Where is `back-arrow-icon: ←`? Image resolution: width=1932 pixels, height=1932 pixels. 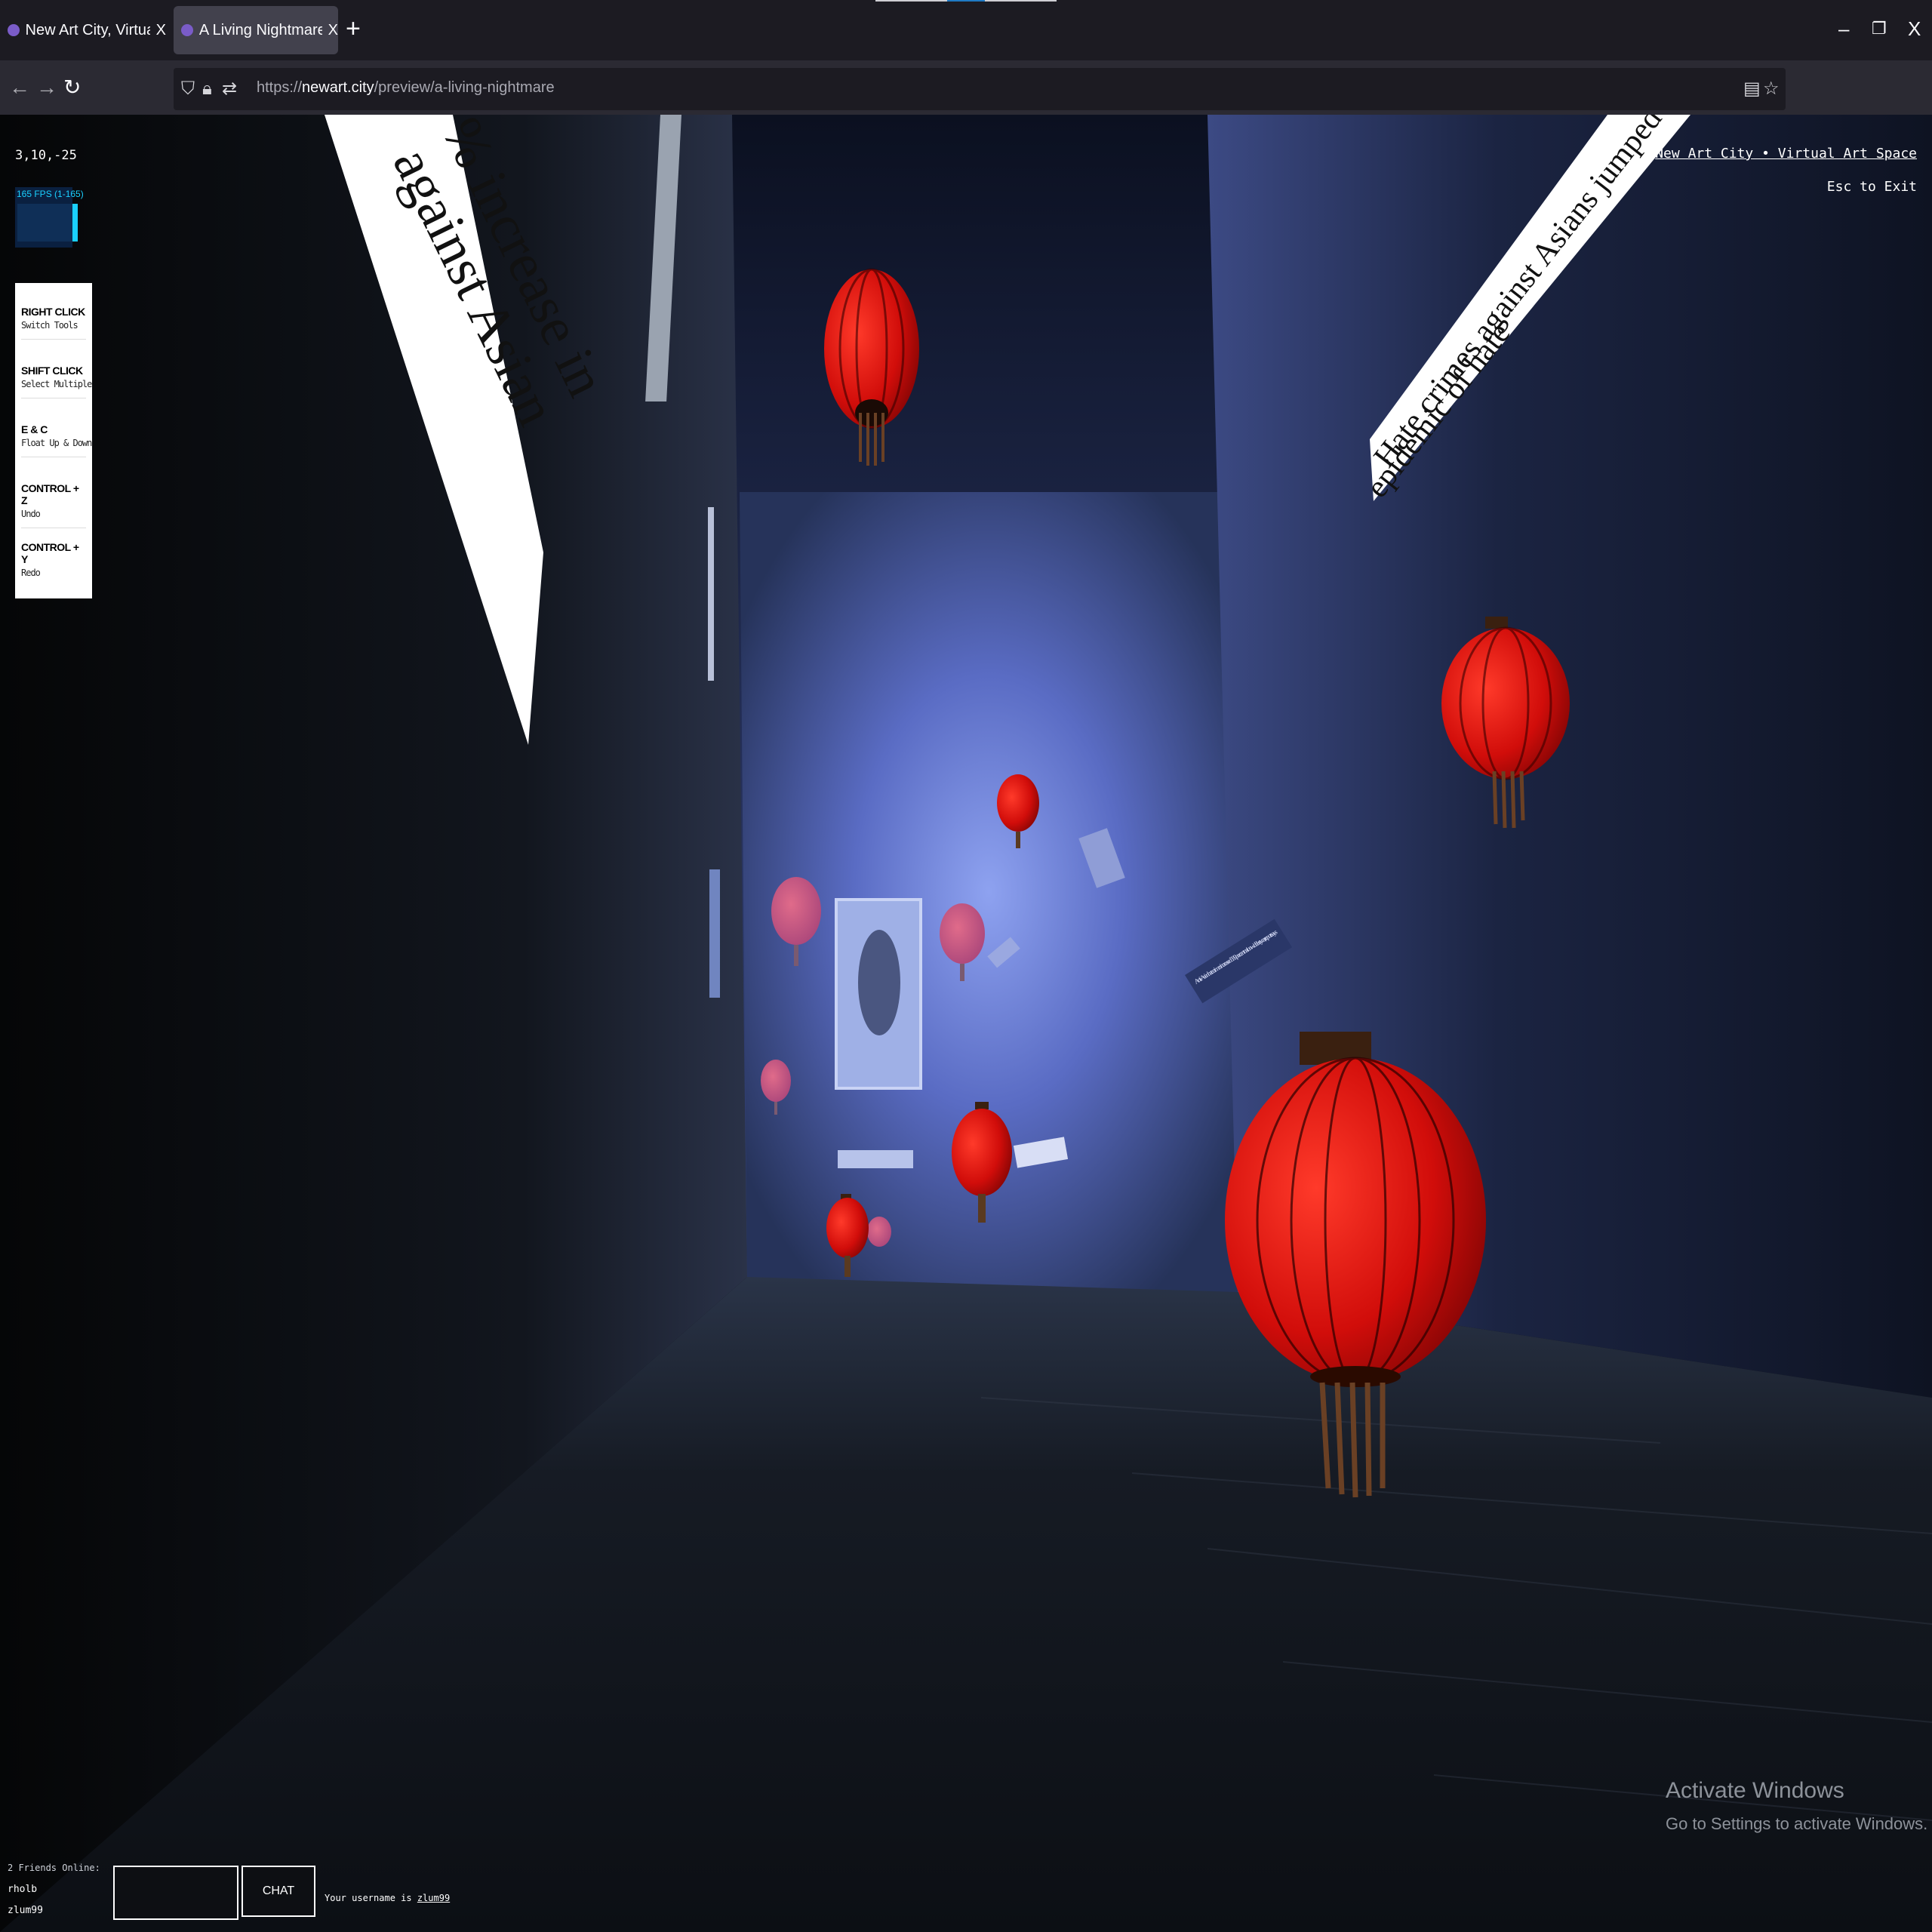 back-arrow-icon: ← is located at coordinates (19, 87).